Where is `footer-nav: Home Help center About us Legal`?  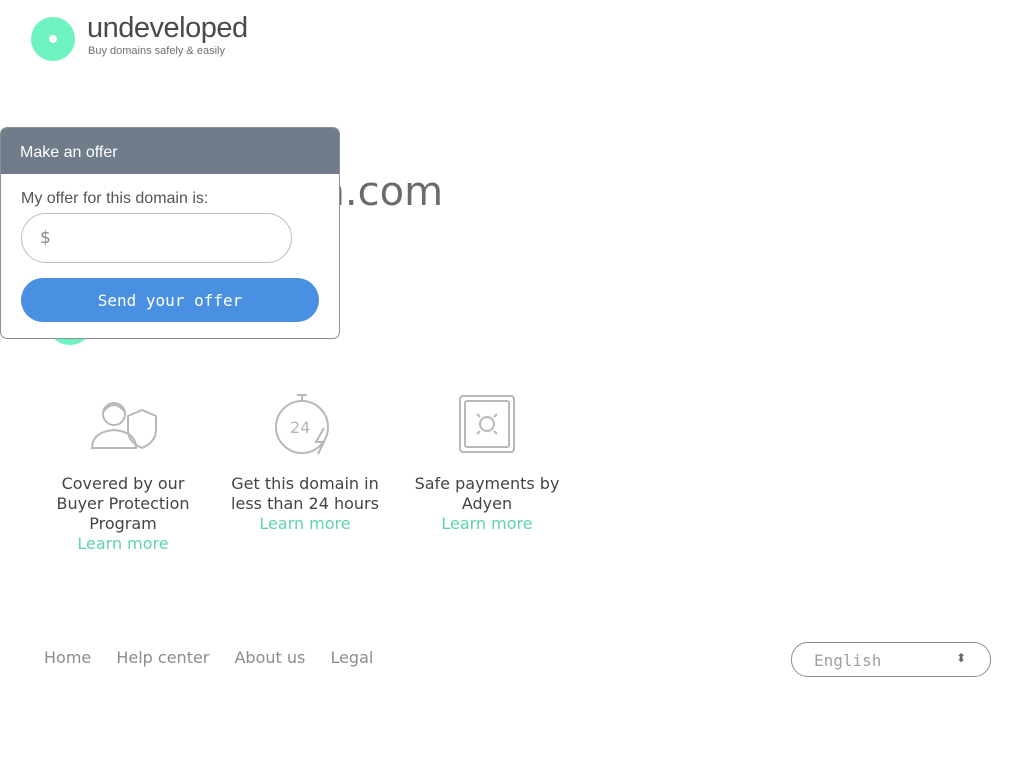 footer-nav: Home Help center About us Legal is located at coordinates (218, 657).